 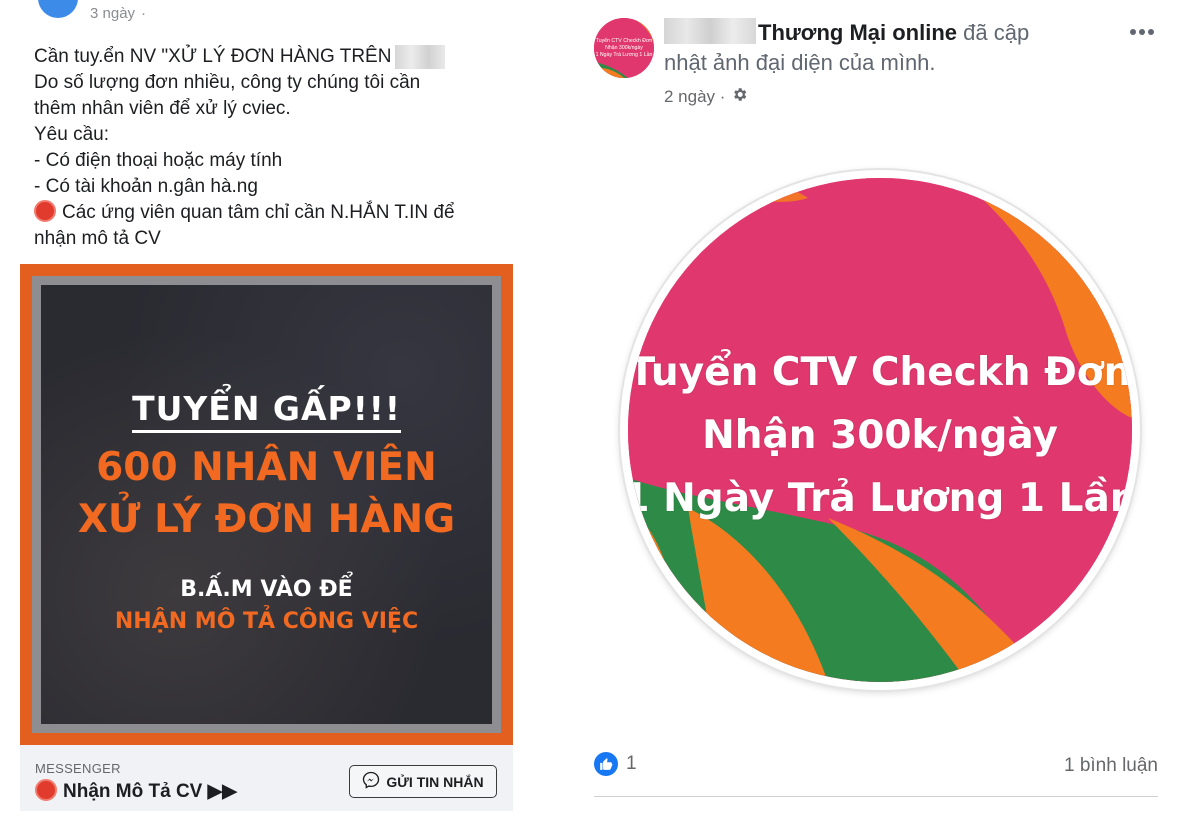 What do you see at coordinates (158, 160) in the screenshot?
I see `text-line: - Có điện thoại hoặc máy tính` at bounding box center [158, 160].